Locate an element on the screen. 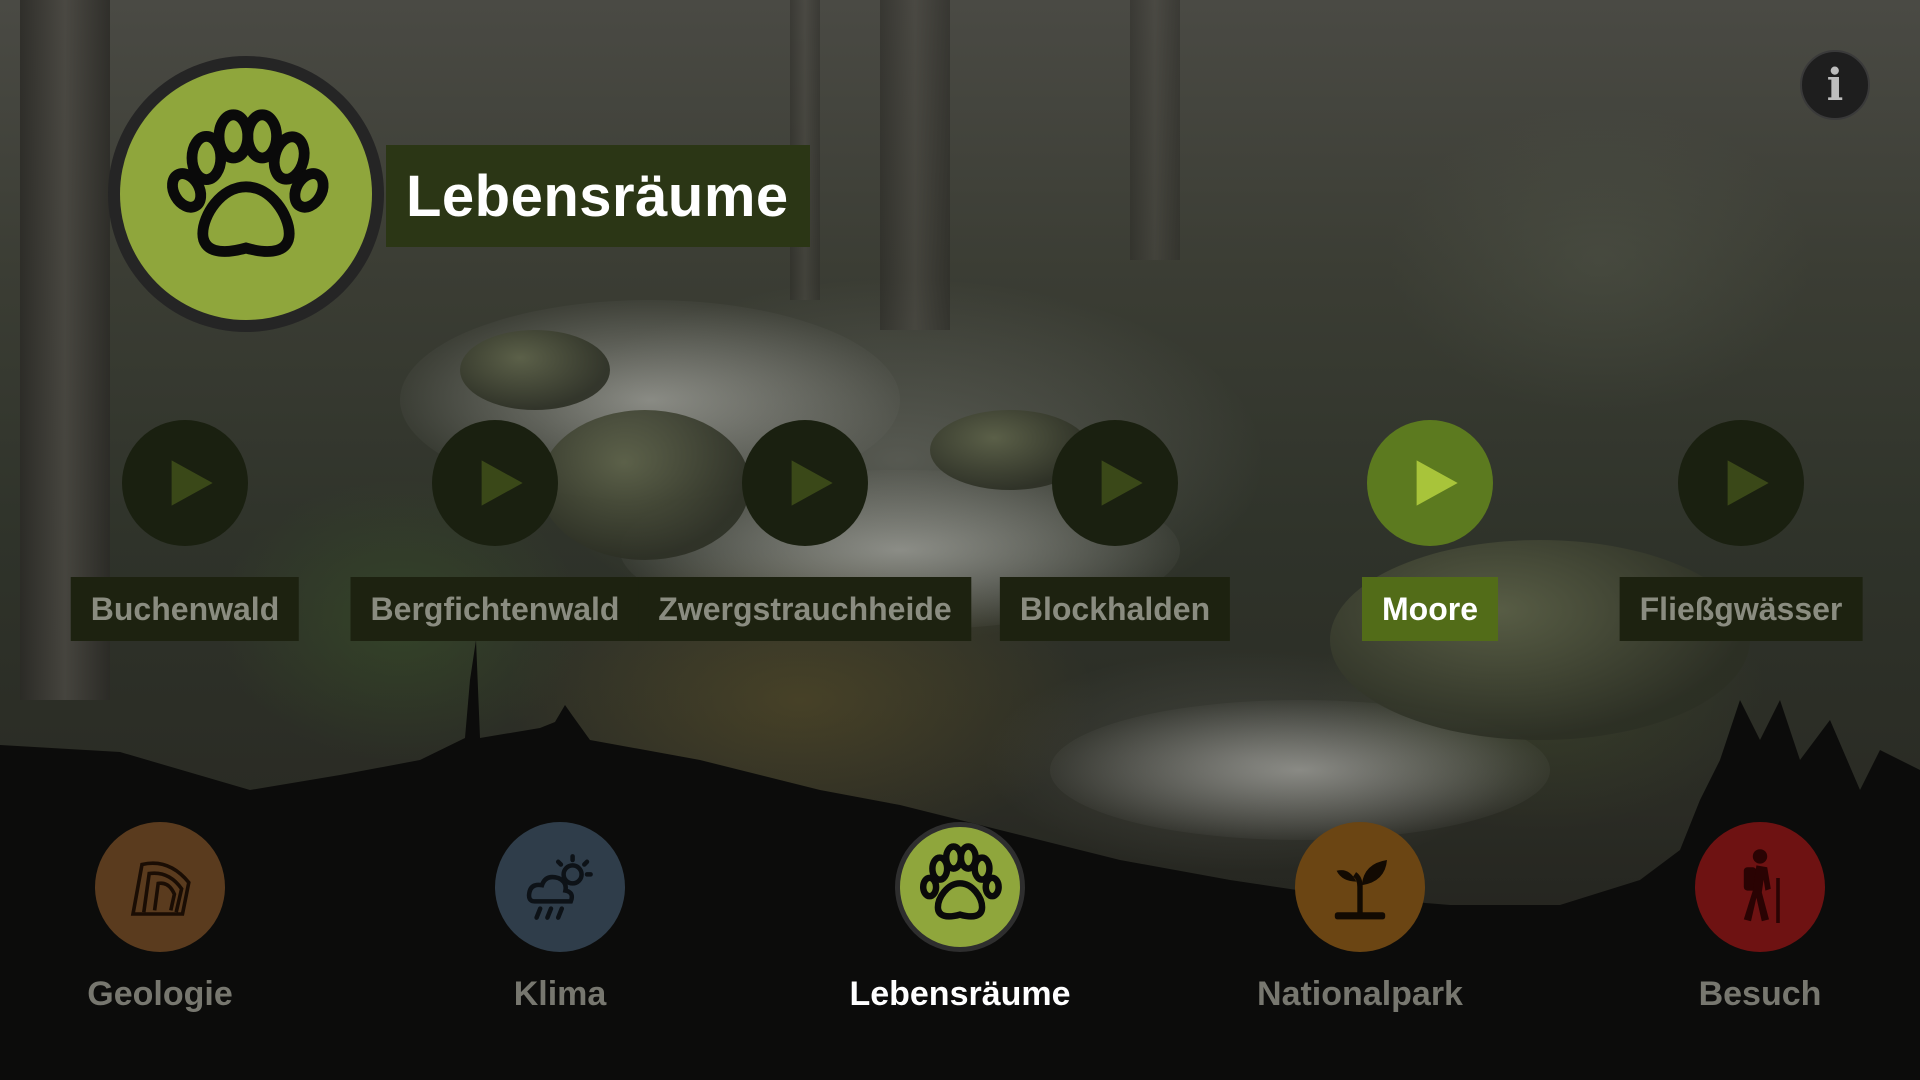 This screenshot has height=1080, width=1920. hiker-icon is located at coordinates (1761, 886).